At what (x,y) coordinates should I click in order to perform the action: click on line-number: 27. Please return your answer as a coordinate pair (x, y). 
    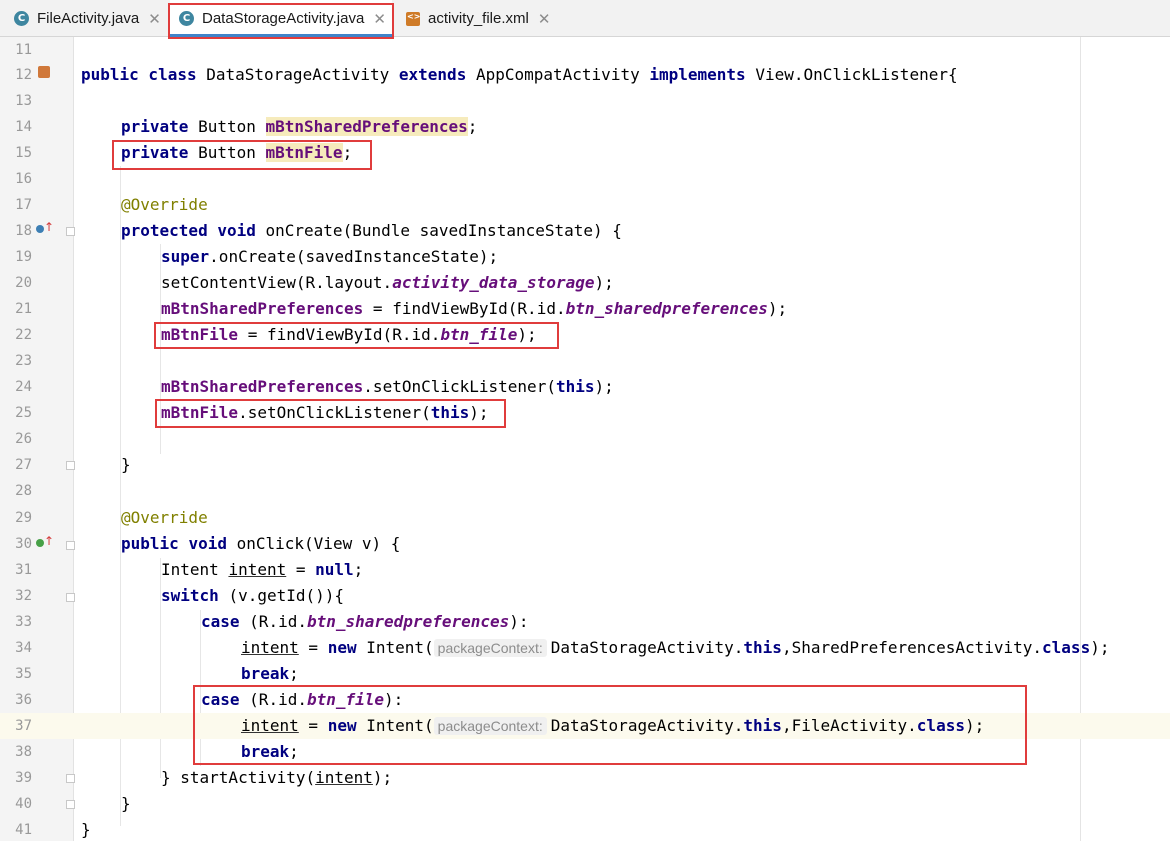
    Looking at the image, I should click on (23, 465).